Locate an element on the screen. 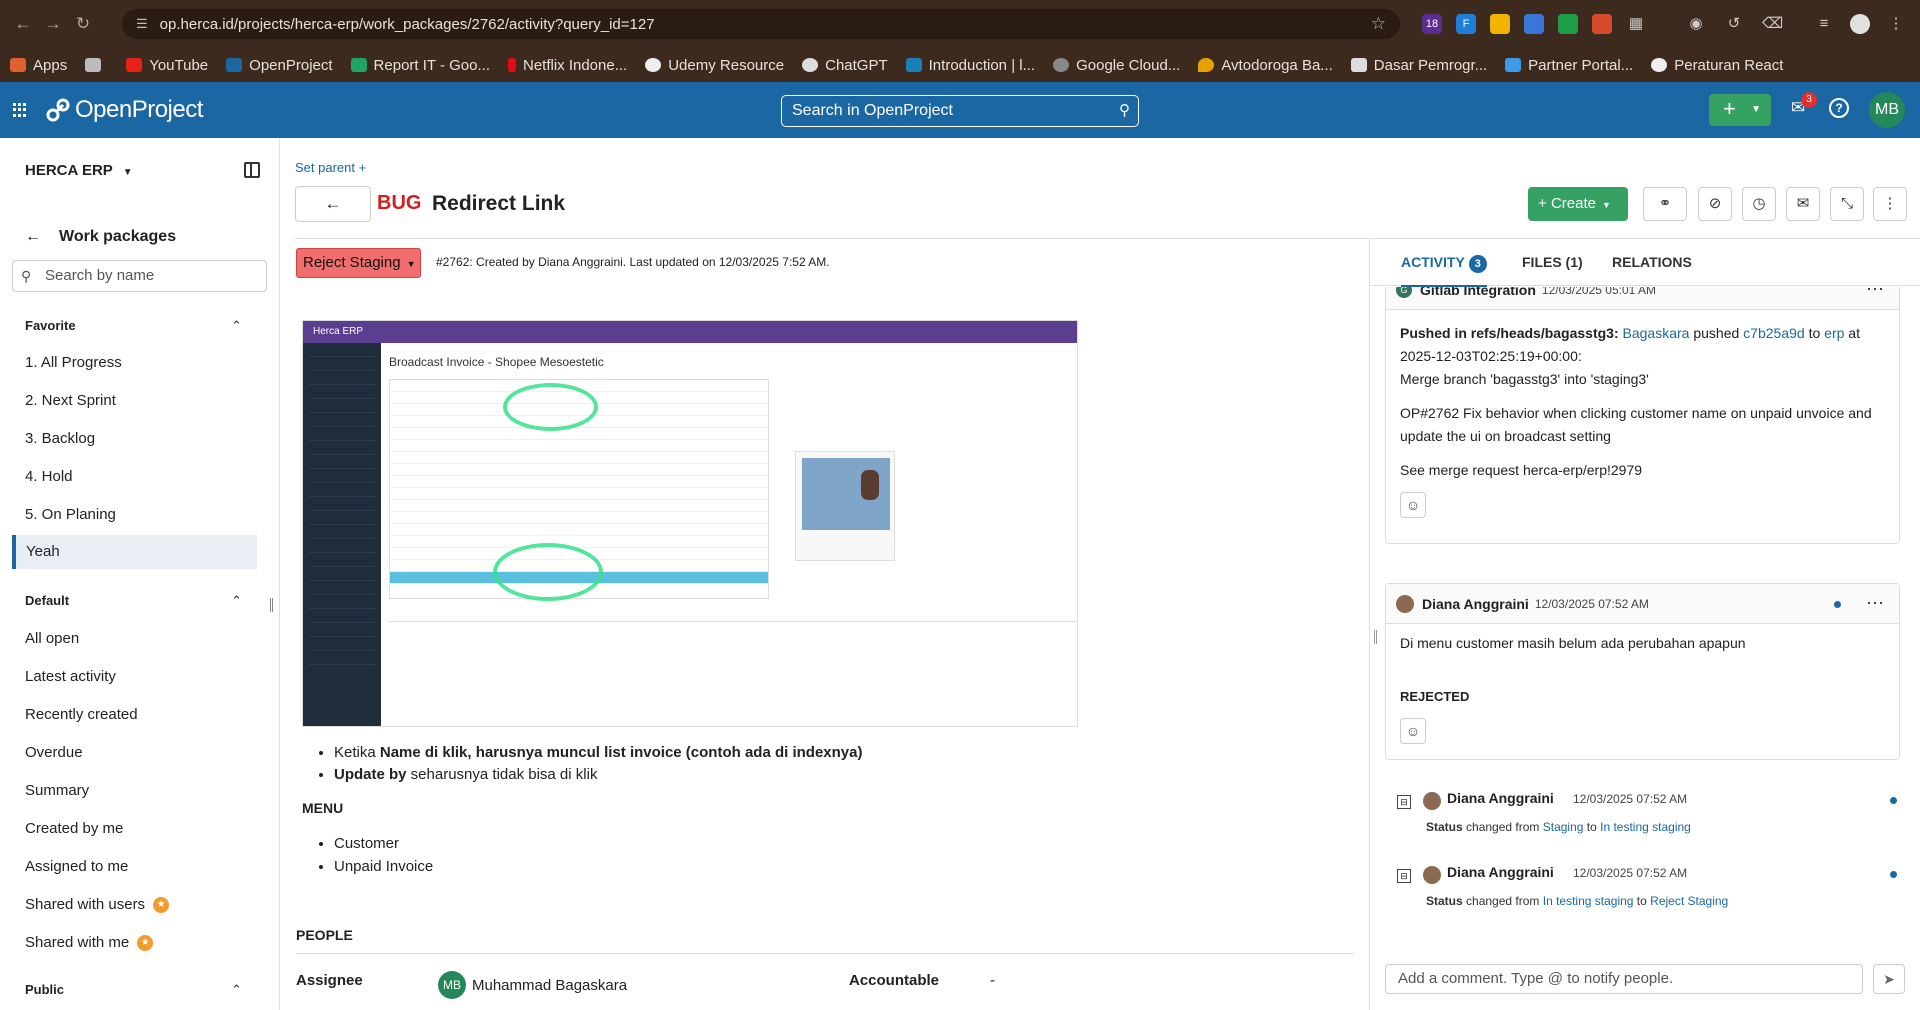 This screenshot has height=1010, width=1920. sidebar-item-created-by-me: Created by me is located at coordinates (74, 828).